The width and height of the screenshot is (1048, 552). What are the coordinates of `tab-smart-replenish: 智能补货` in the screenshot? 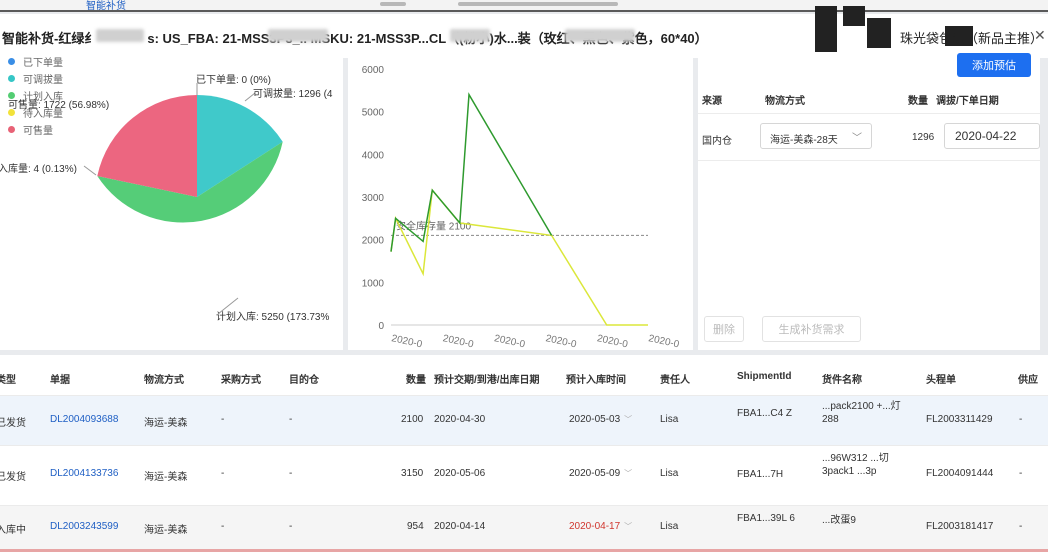 It's located at (106, 5).